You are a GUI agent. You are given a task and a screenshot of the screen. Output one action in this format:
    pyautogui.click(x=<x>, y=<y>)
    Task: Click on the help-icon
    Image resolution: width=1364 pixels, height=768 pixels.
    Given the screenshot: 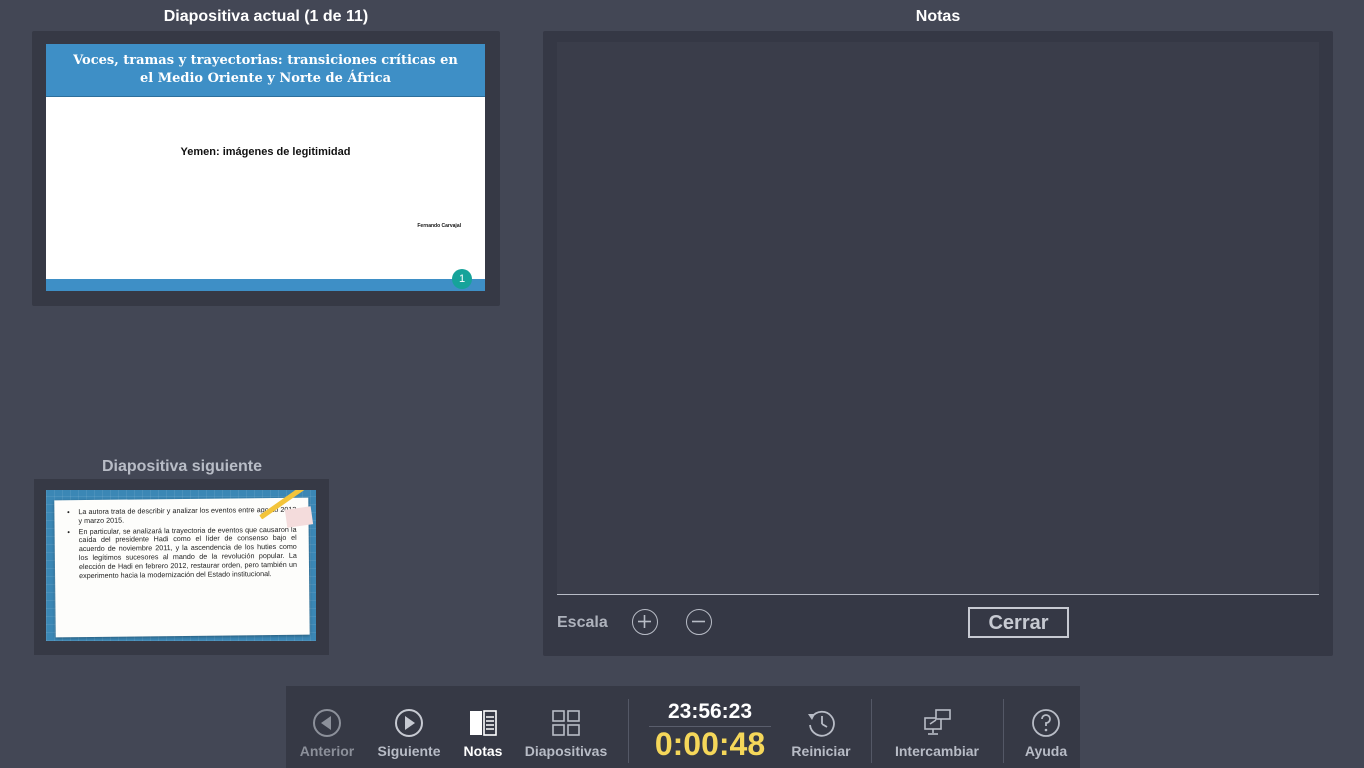 What is the action you would take?
    pyautogui.click(x=1046, y=723)
    